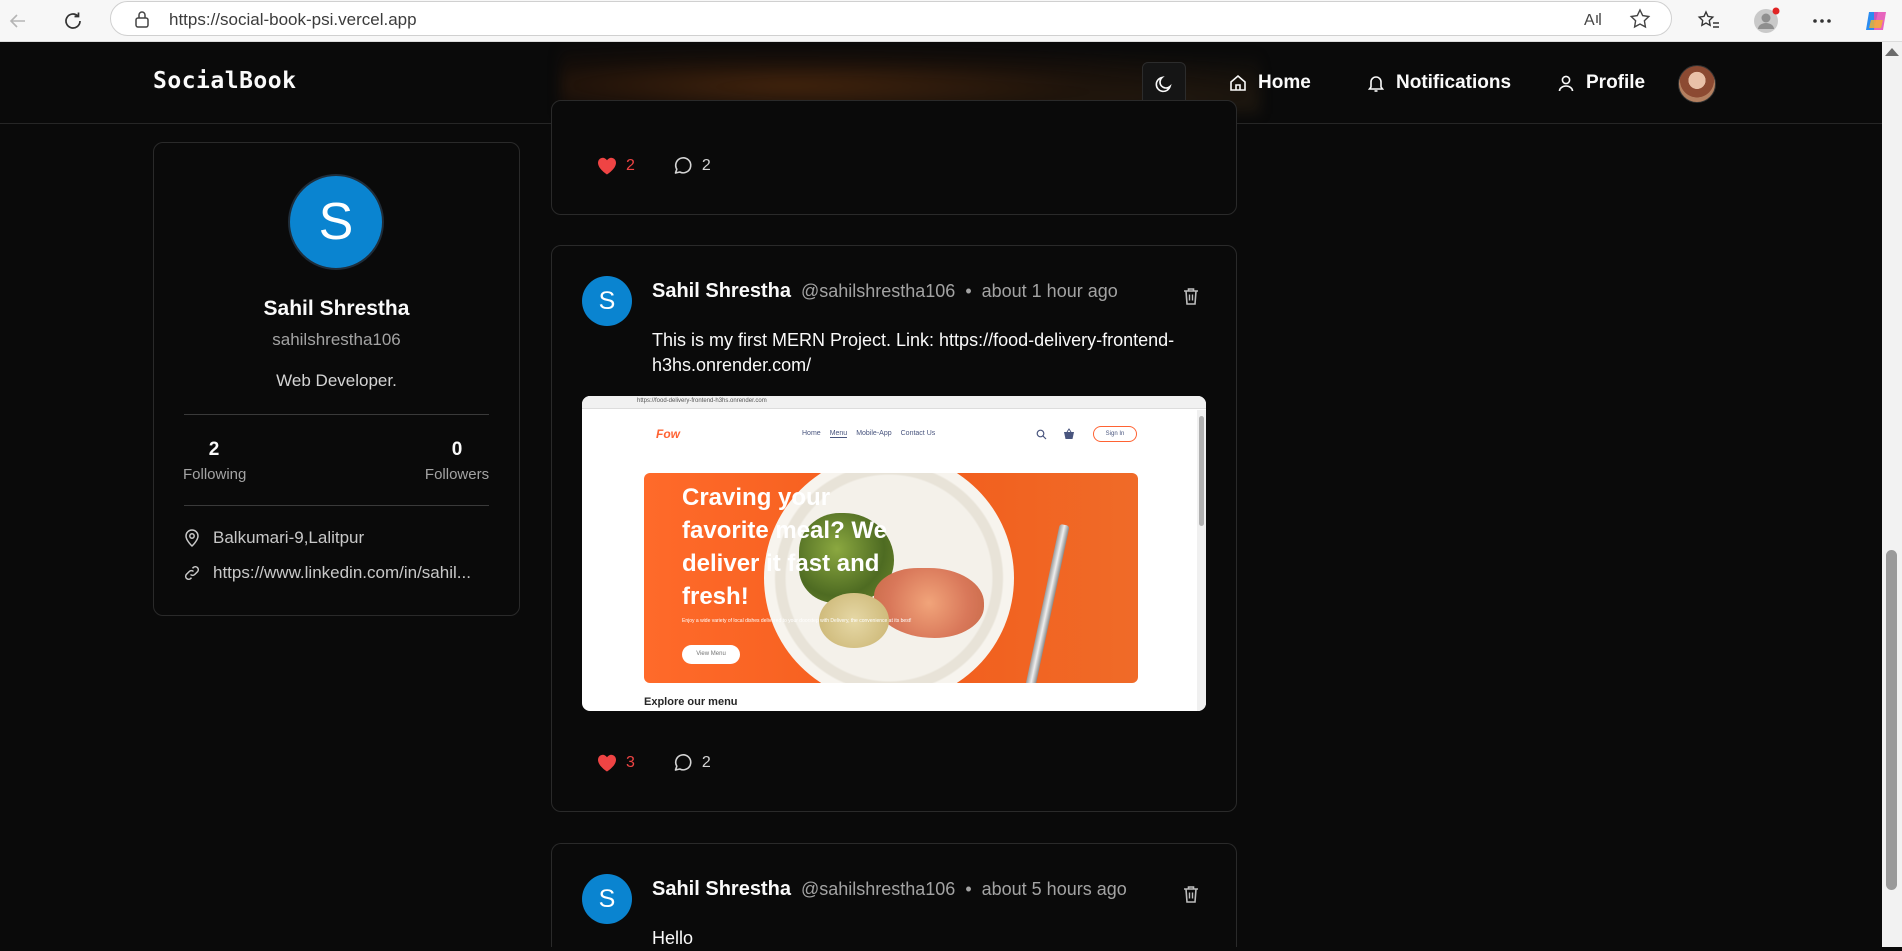 Image resolution: width=1902 pixels, height=951 pixels. I want to click on favorites-button, so click(1709, 21).